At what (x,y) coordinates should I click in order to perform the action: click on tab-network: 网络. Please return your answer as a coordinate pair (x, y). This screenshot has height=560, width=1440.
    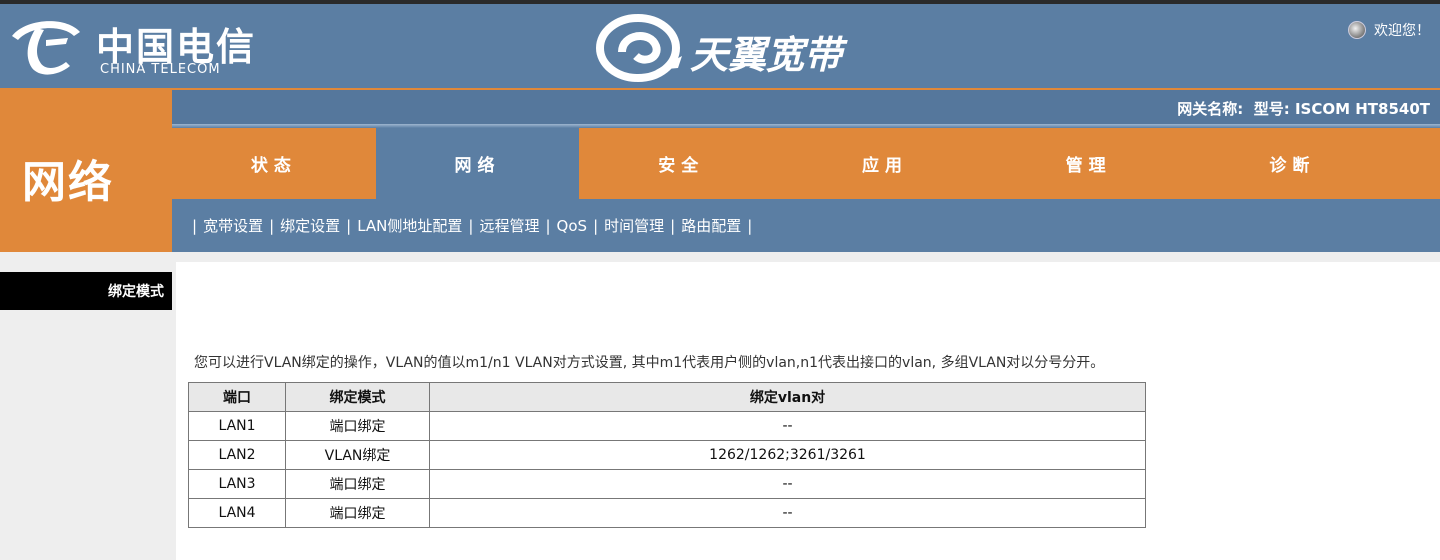
    Looking at the image, I should click on (477, 163).